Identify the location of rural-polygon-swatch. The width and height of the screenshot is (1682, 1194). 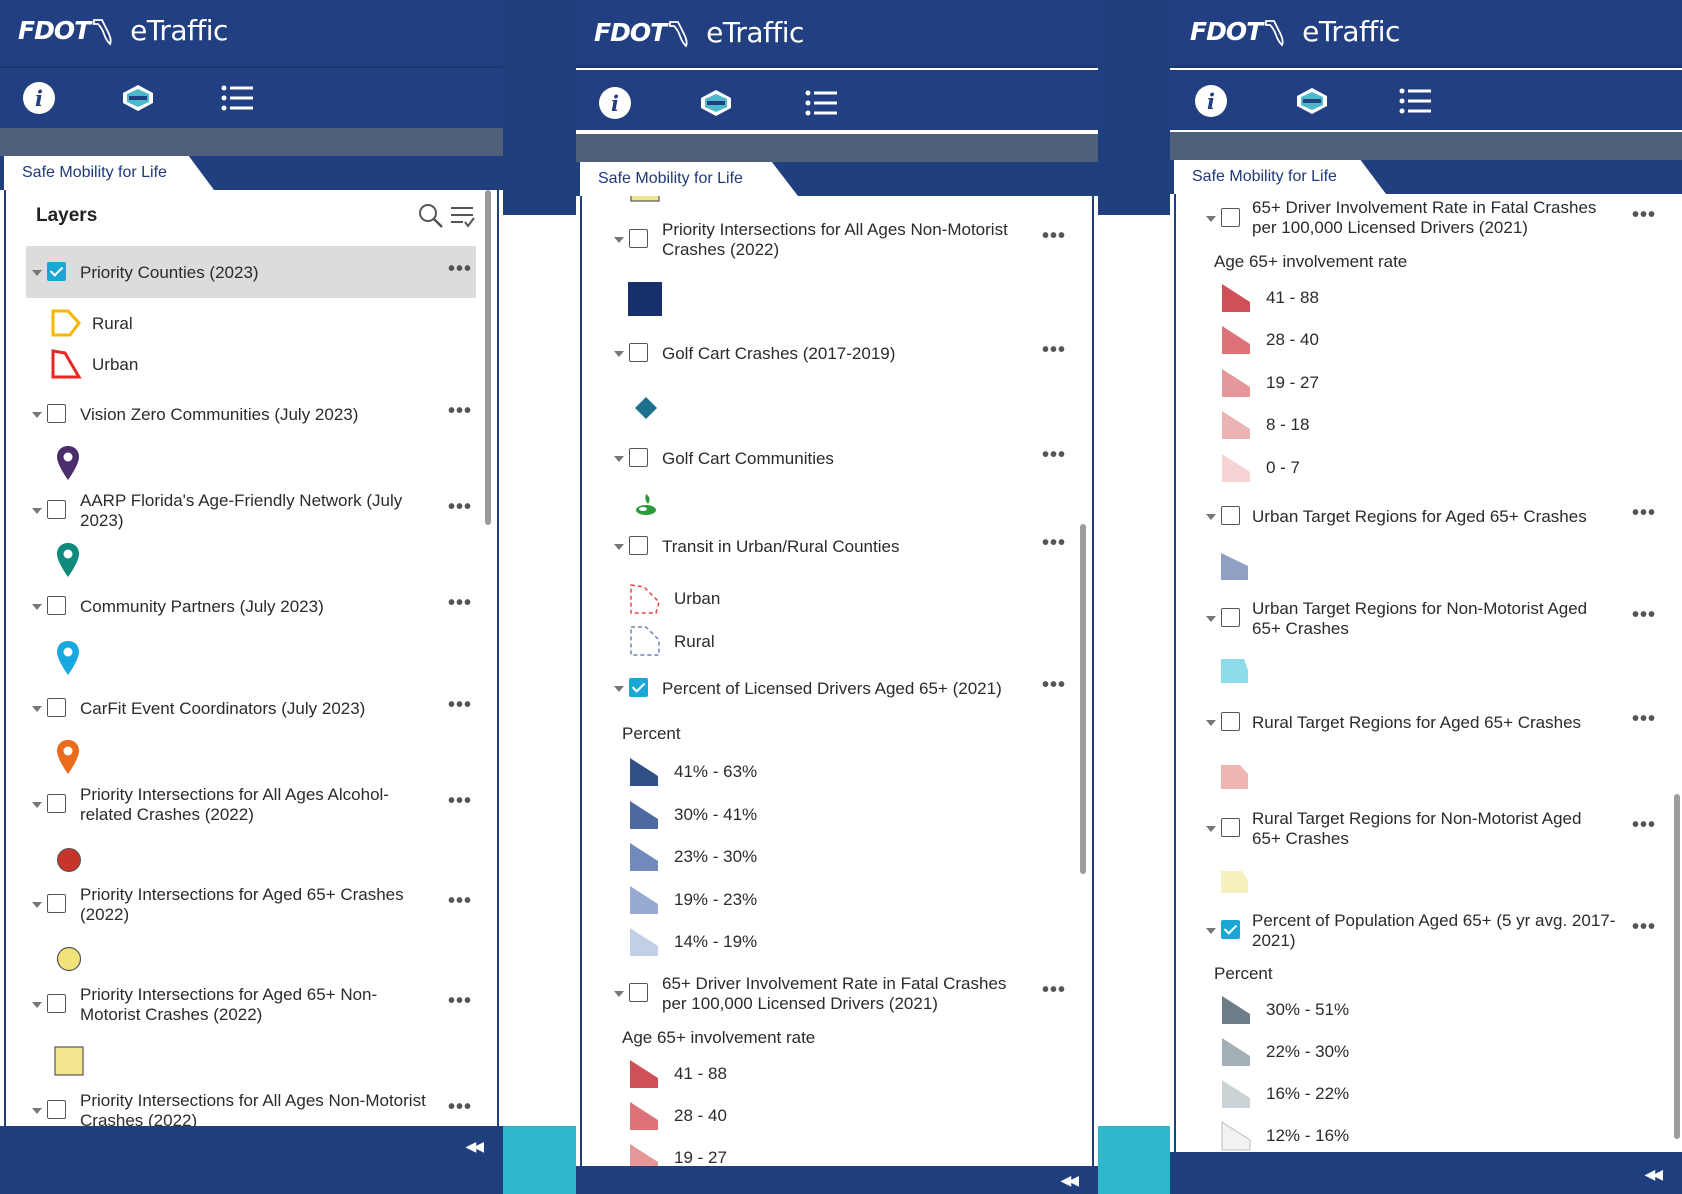
(66, 323).